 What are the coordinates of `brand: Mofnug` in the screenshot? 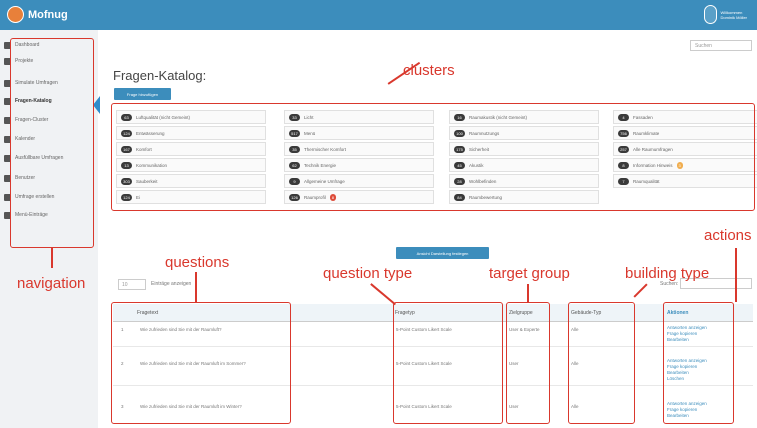 It's located at (37, 14).